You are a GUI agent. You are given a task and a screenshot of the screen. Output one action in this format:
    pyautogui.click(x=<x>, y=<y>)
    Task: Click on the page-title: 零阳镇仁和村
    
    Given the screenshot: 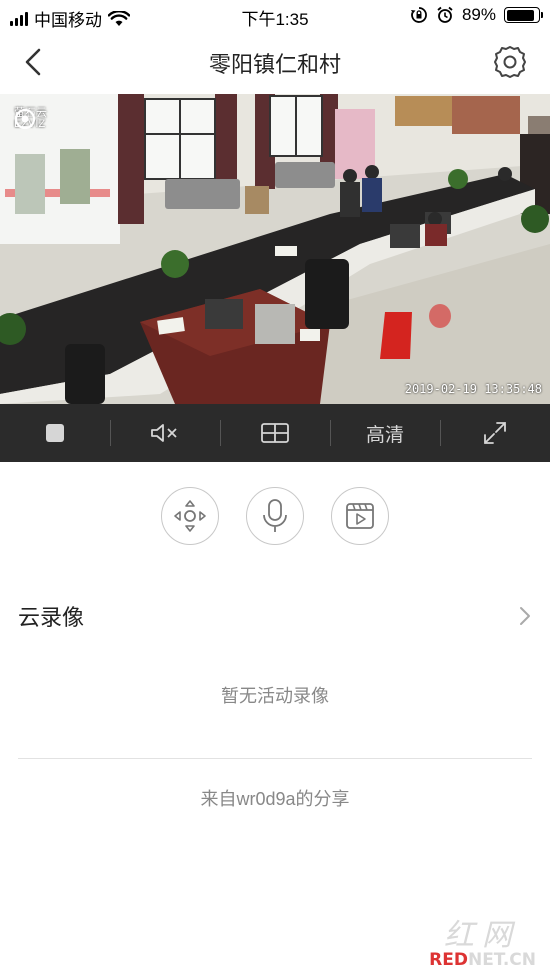 What is the action you would take?
    pyautogui.click(x=274, y=64)
    